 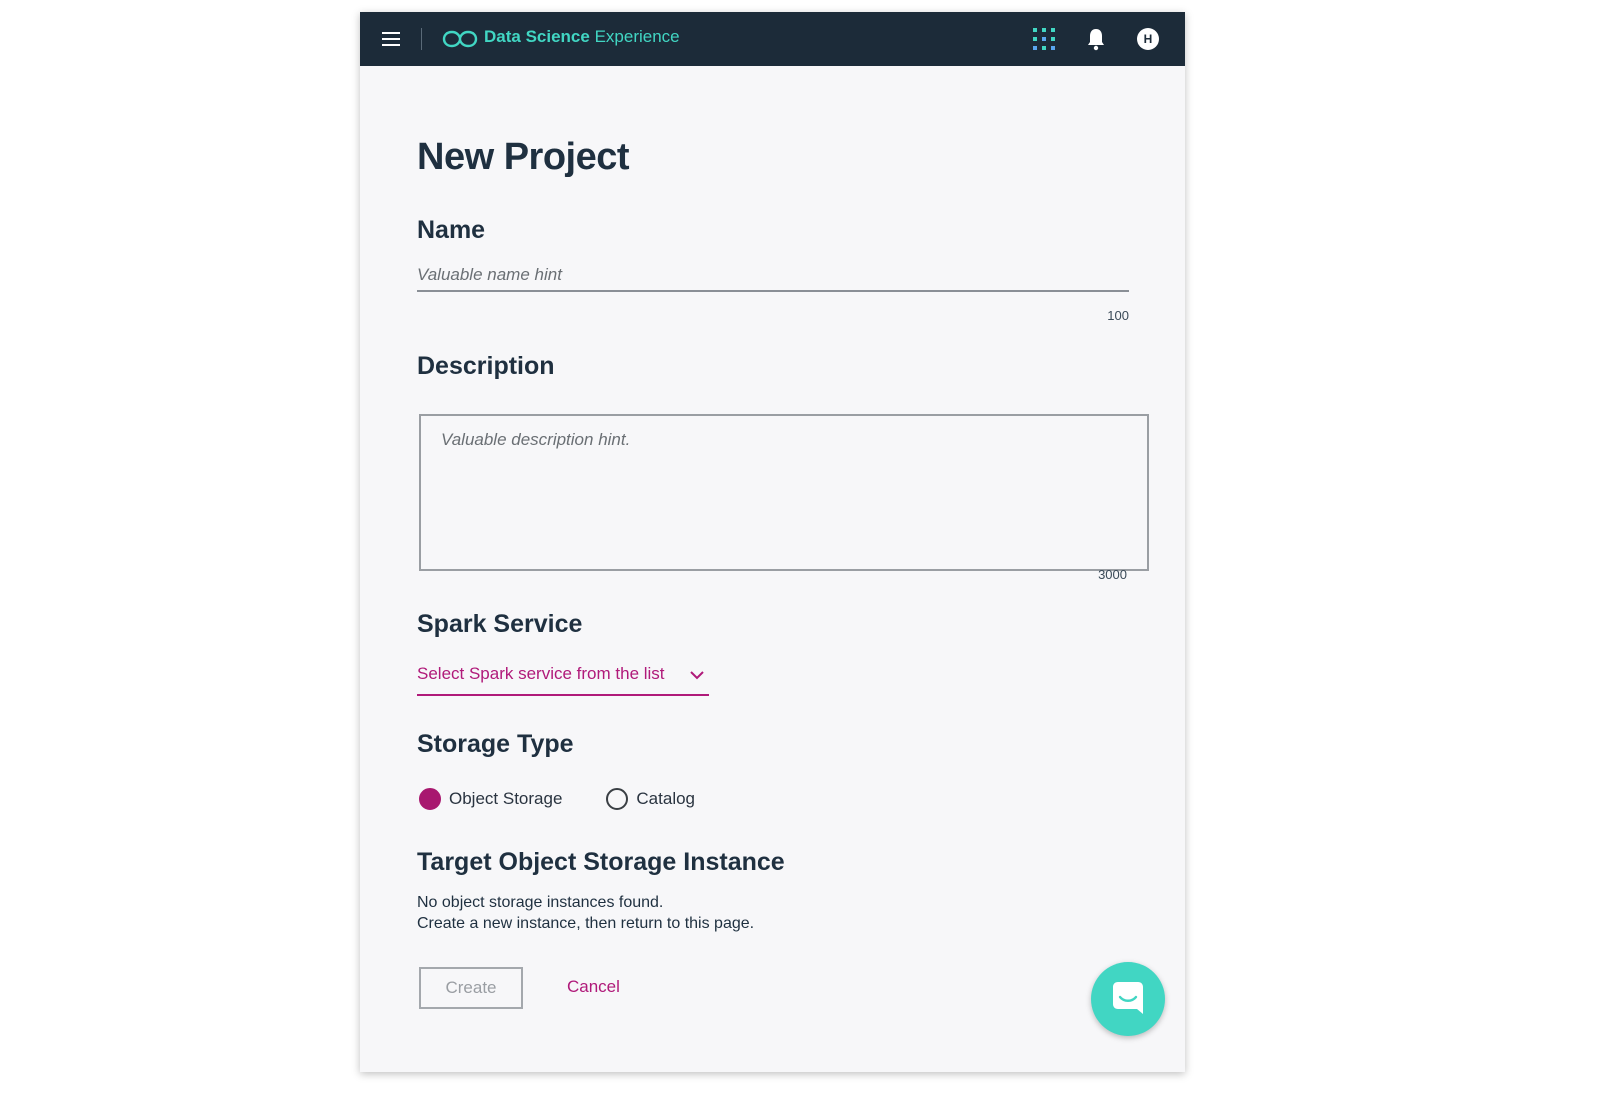 I want to click on brand-name-bold: Data Science, so click(x=537, y=36).